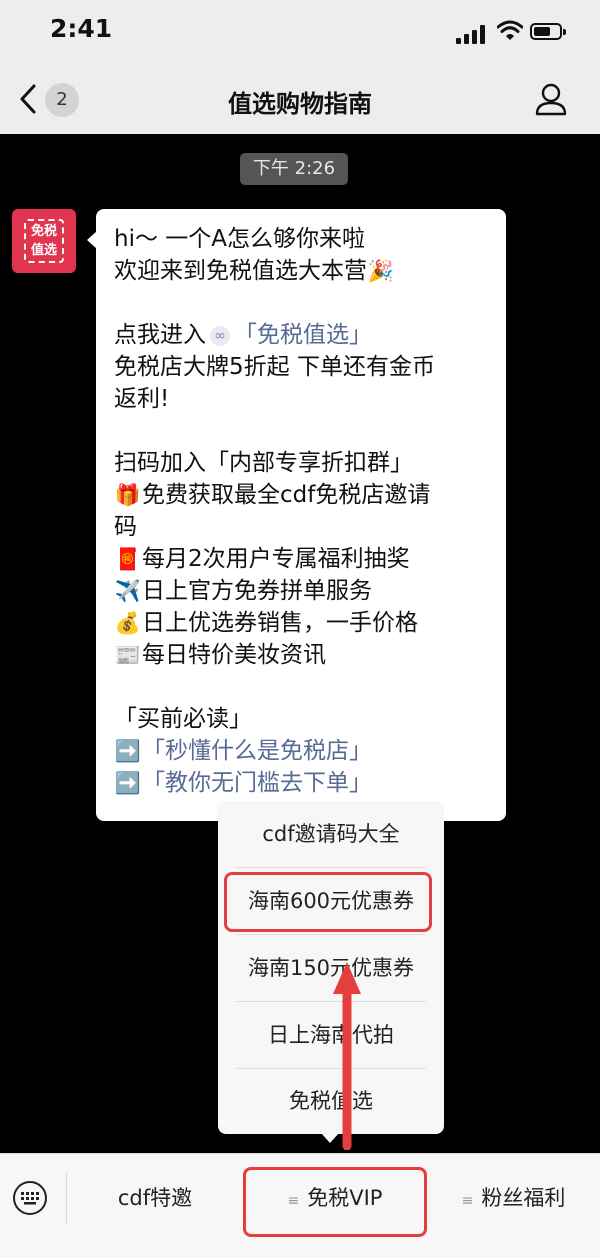 Image resolution: width=600 pixels, height=1257 pixels. Describe the element at coordinates (381, 271) in the screenshot. I see `party-popper-emoji: 🎉` at that location.